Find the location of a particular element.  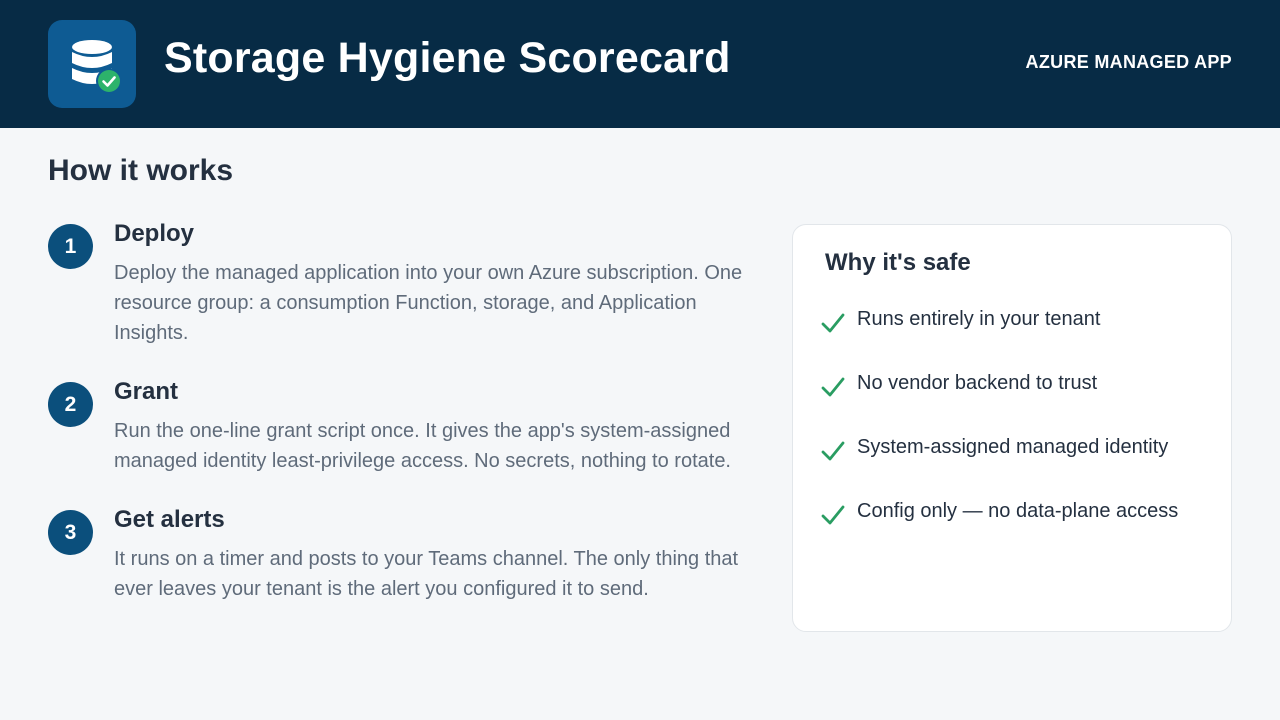

page-title: Storage Hygiene Scorecard is located at coordinates (447, 58).